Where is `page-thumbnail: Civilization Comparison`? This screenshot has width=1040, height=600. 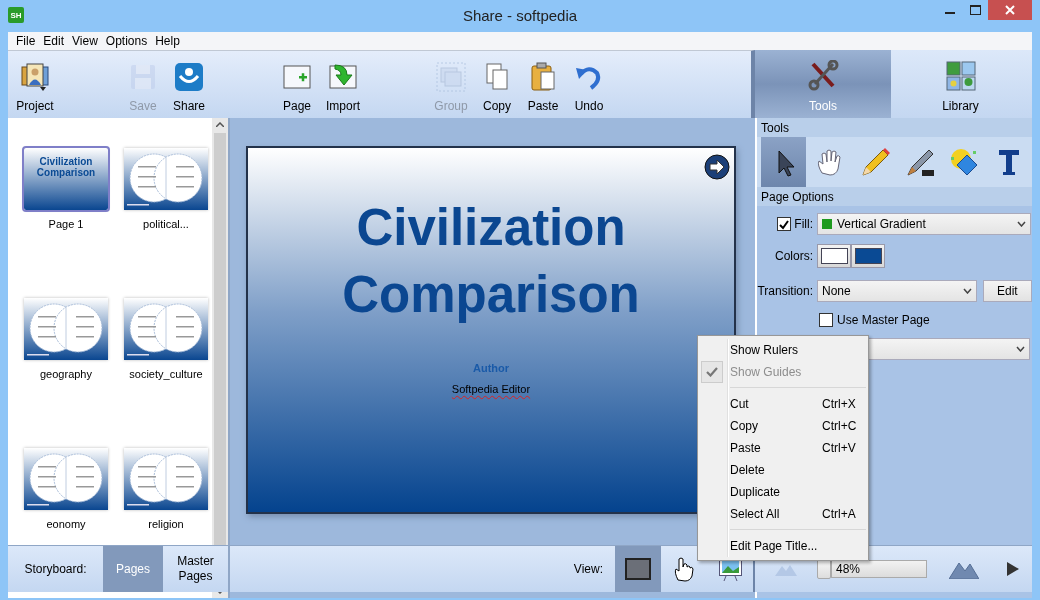 page-thumbnail: Civilization Comparison is located at coordinates (66, 179).